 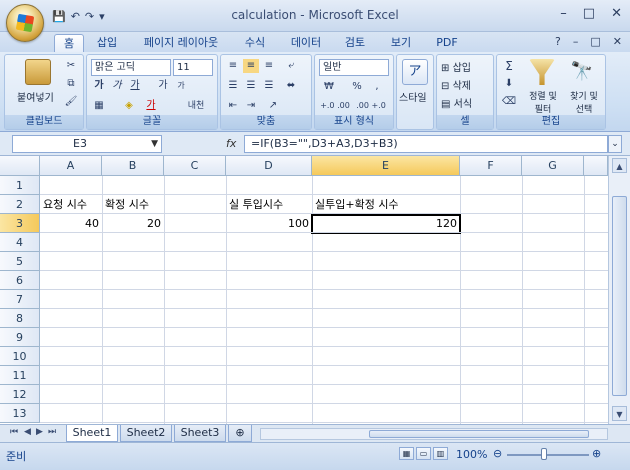 I want to click on maximize-button: □, so click(x=589, y=13).